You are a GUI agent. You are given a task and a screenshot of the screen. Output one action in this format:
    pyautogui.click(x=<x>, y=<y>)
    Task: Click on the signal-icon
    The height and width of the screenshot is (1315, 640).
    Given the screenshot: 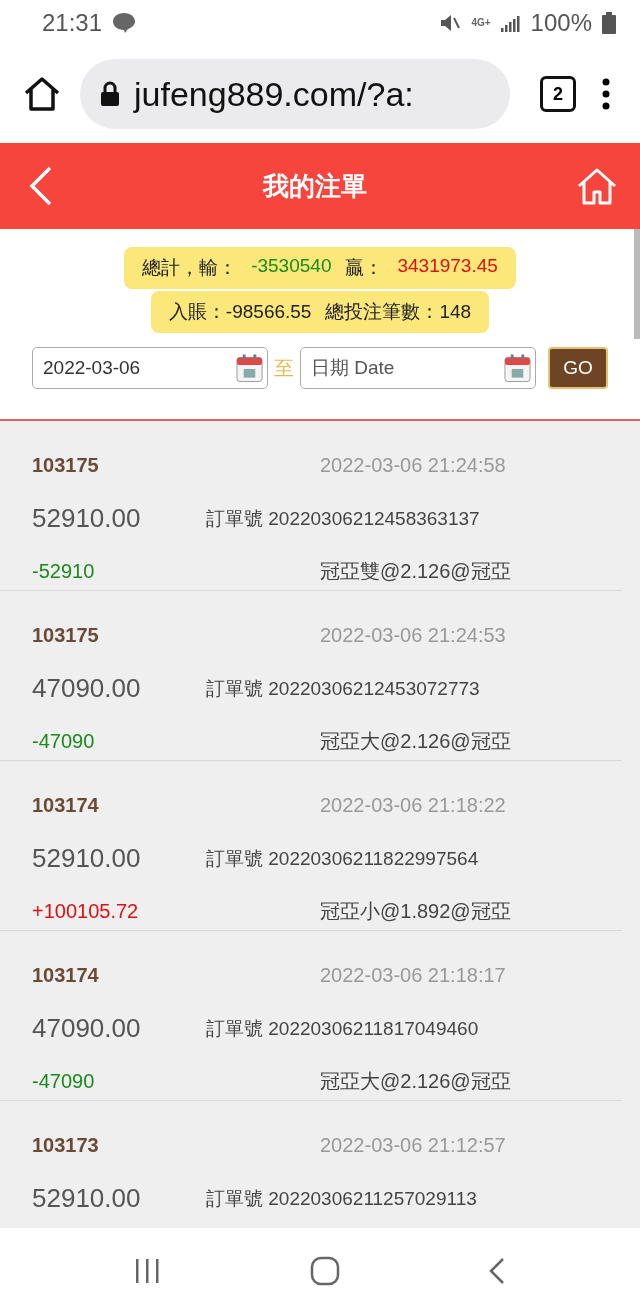 What is the action you would take?
    pyautogui.click(x=510, y=22)
    